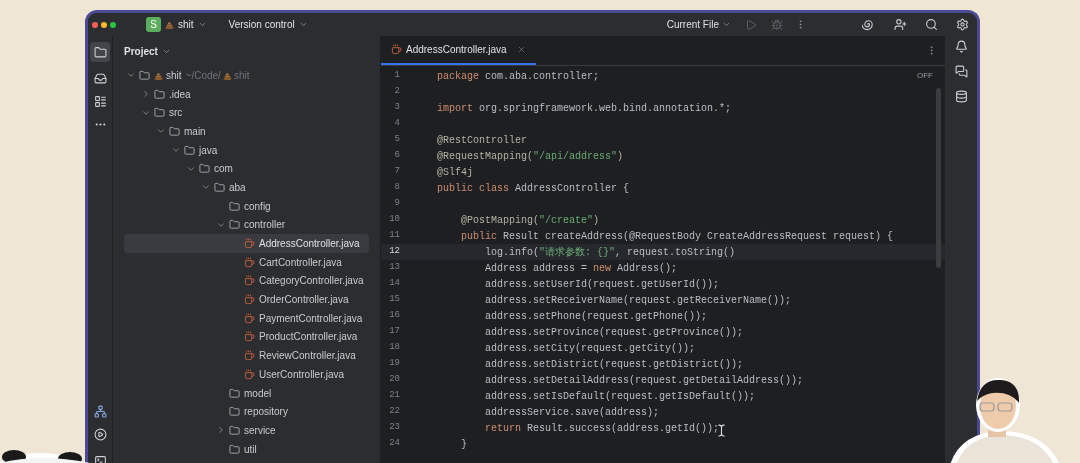  I want to click on project-path: ~/Code/, so click(203, 75).